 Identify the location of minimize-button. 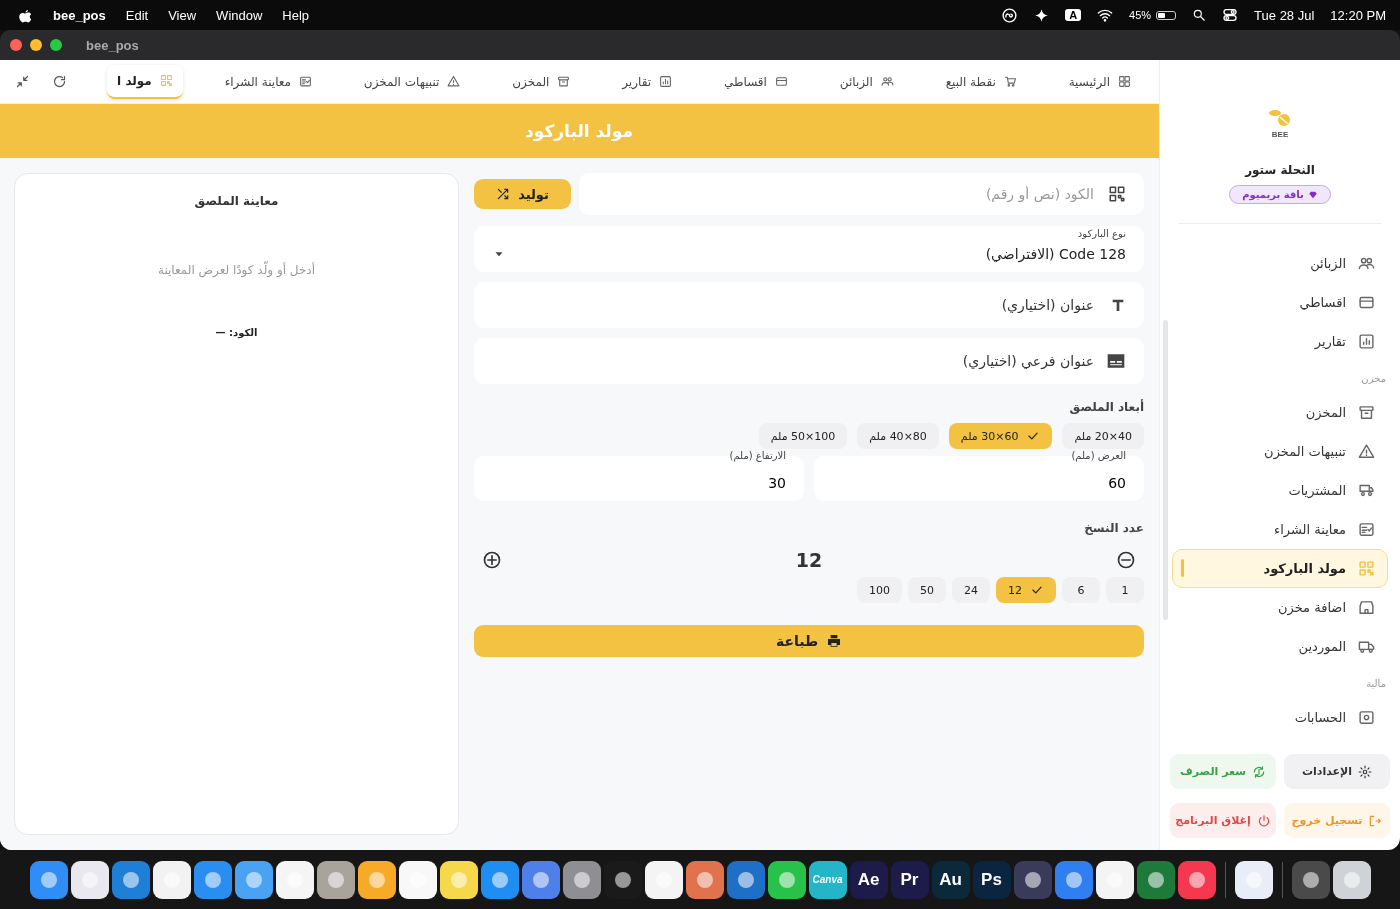
(36, 45).